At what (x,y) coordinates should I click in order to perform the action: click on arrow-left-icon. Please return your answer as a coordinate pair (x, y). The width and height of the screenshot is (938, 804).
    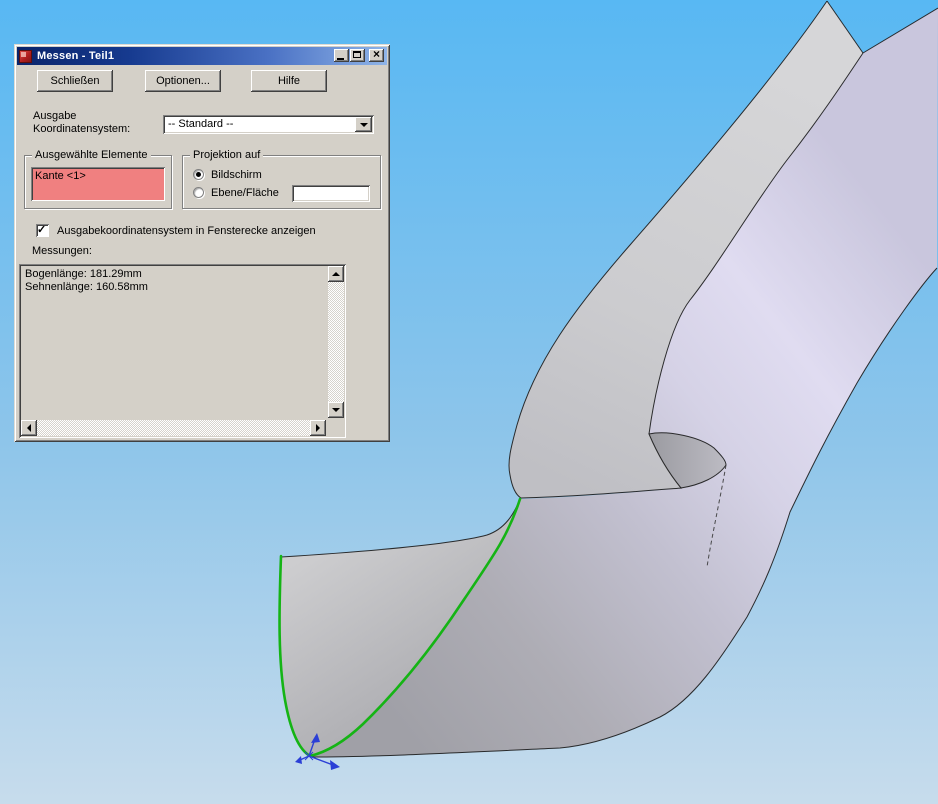
    Looking at the image, I should click on (29, 428).